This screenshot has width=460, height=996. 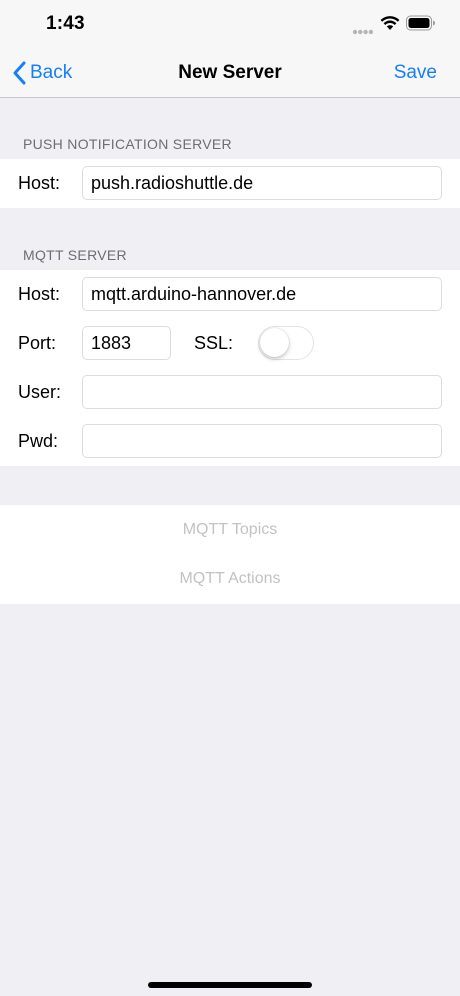 I want to click on navigation-bar: Back New Server Save, so click(x=230, y=73).